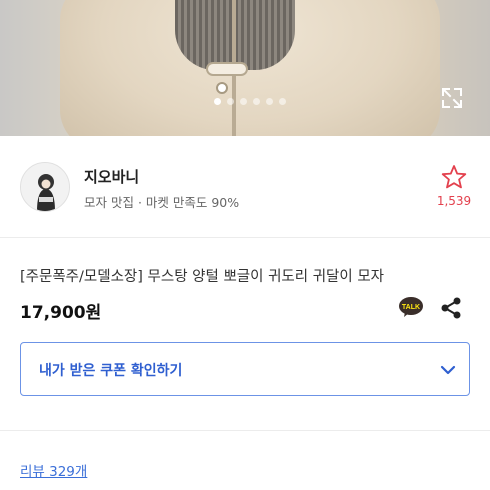  What do you see at coordinates (245, 369) in the screenshot?
I see `coupon-check-button: 내가 받은 쿠폰 확인하기` at bounding box center [245, 369].